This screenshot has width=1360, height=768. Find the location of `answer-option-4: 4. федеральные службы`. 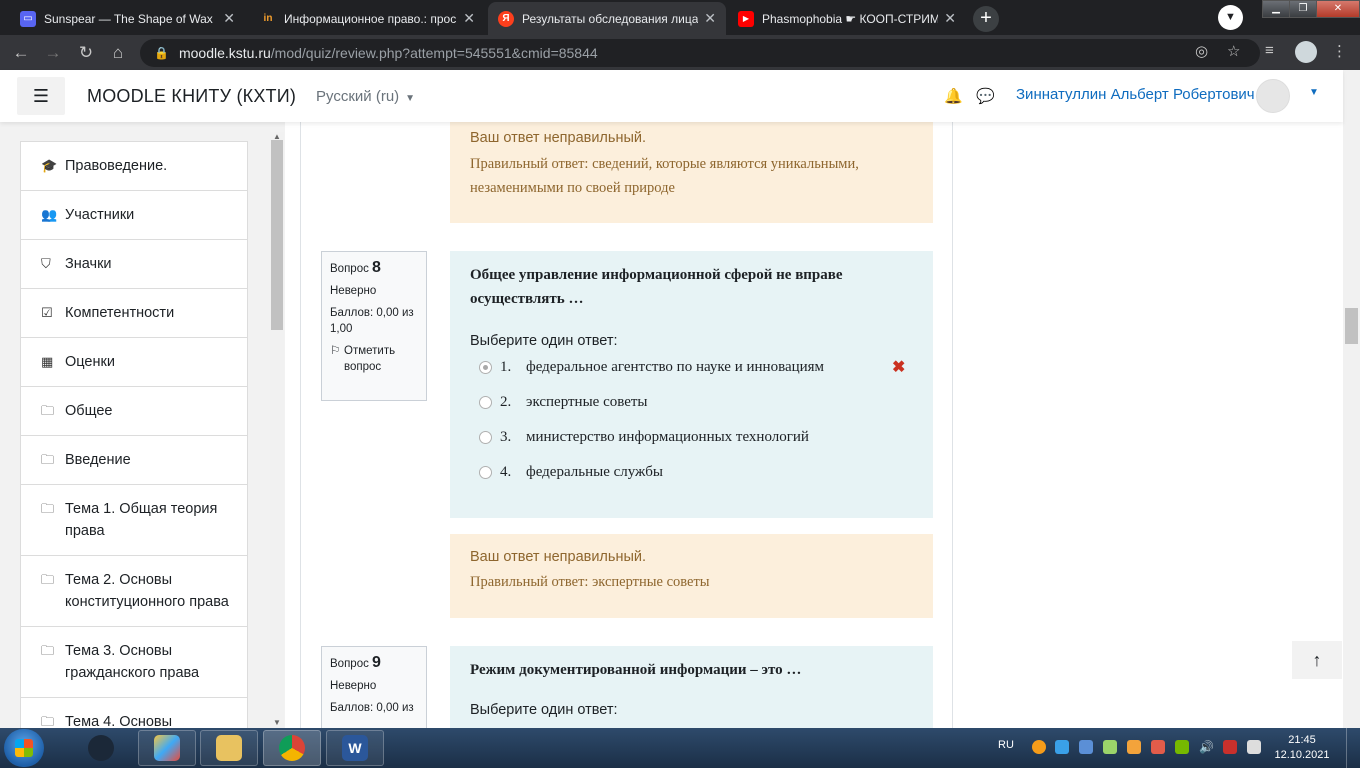

answer-option-4: 4. федеральные службы is located at coordinates (691, 472).